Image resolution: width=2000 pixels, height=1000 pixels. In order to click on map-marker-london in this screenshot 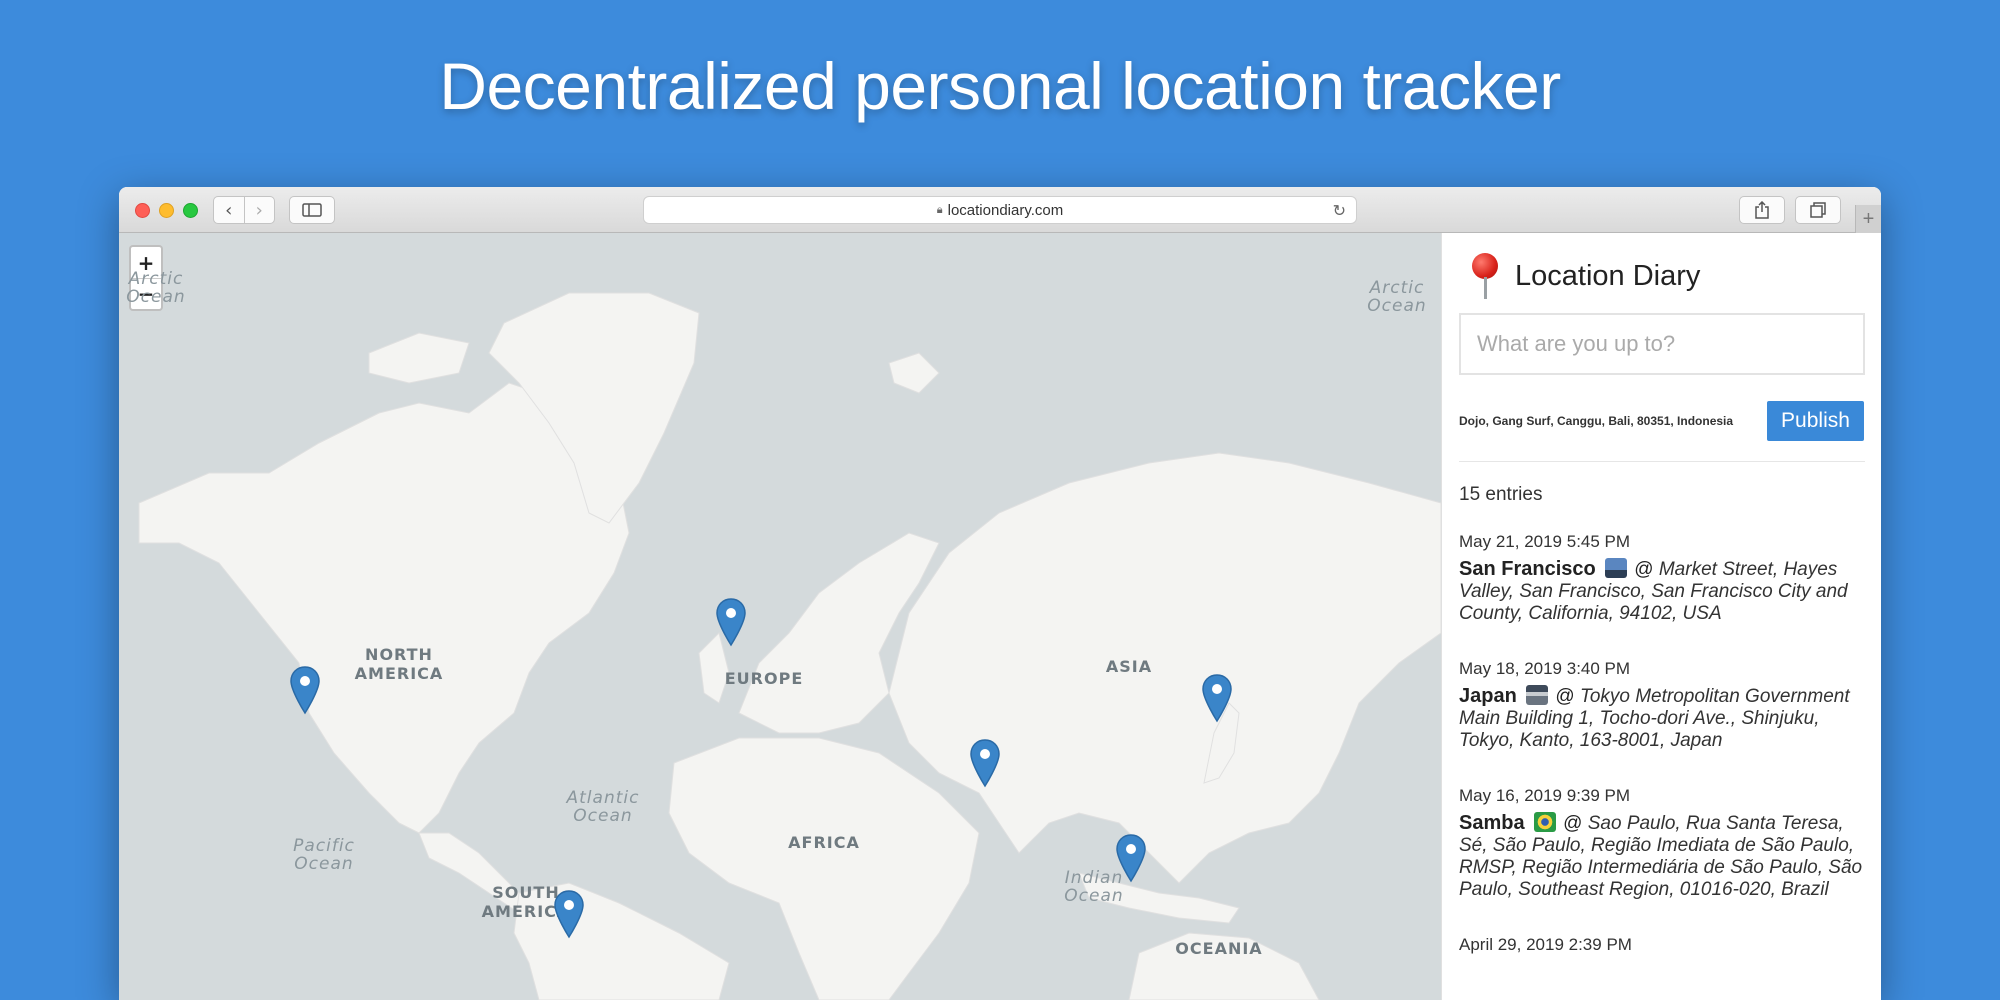, I will do `click(733, 623)`.